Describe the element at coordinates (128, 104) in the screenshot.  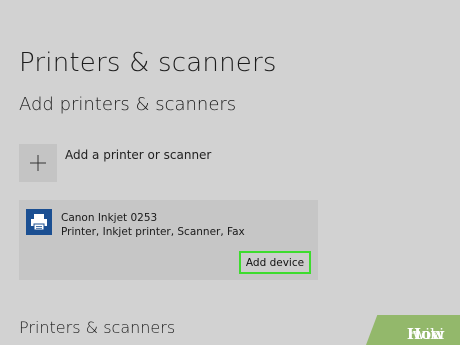
I see `section-title-add-printers: Add printers & scanners` at that location.